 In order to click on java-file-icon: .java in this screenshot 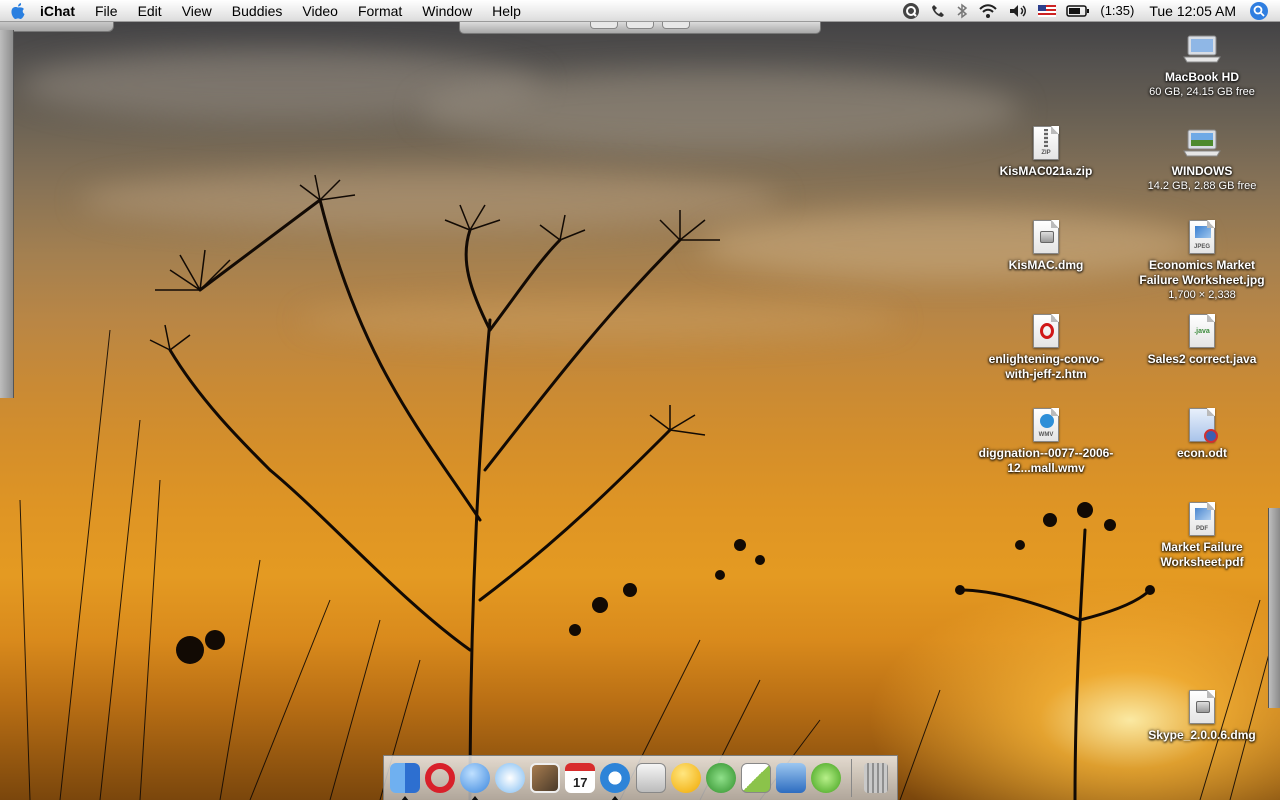, I will do `click(1202, 331)`.